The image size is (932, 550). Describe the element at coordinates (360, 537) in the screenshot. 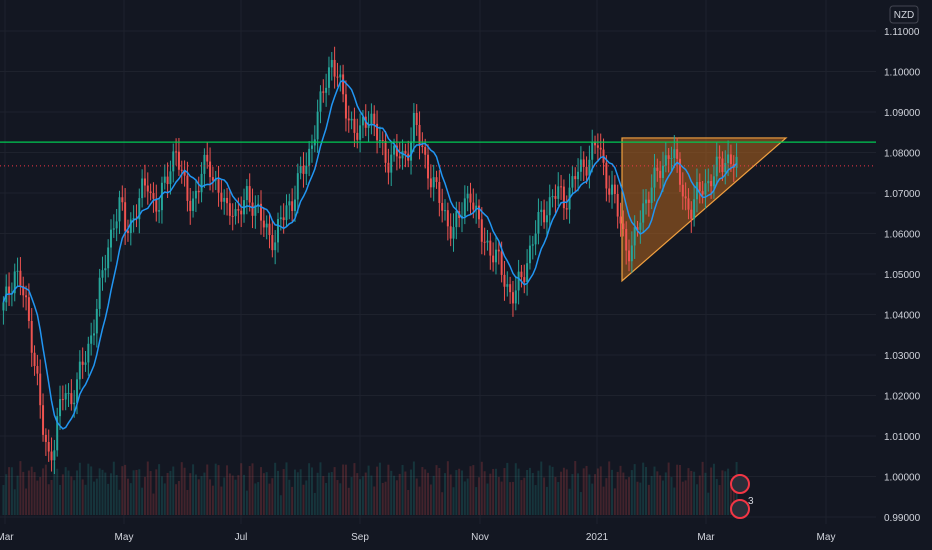

I see `time-tick-label: Sep` at that location.